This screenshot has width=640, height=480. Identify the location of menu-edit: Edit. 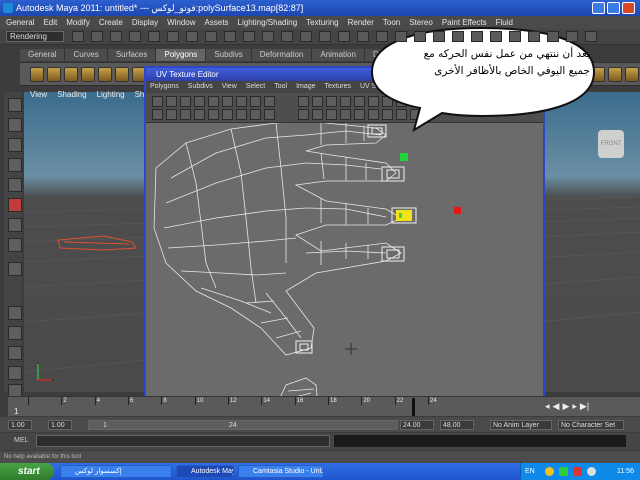
(50, 22).